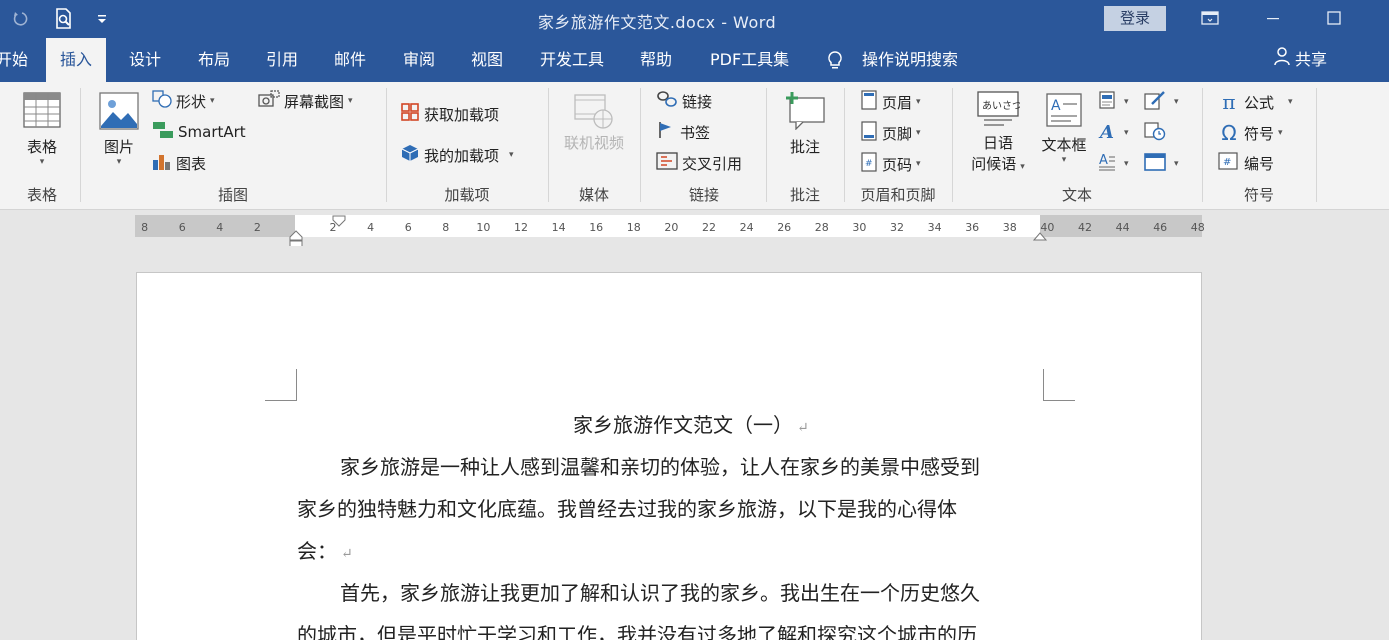 The width and height of the screenshot is (1389, 640). Describe the element at coordinates (305, 101) in the screenshot. I see `screenshot-button: 屏幕截图 ▾` at that location.